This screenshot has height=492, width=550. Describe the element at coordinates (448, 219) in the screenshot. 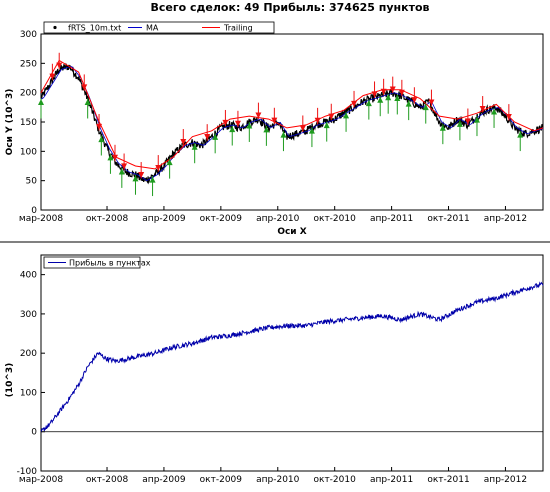

I see `top-x-tick-label: окт-2011` at that location.